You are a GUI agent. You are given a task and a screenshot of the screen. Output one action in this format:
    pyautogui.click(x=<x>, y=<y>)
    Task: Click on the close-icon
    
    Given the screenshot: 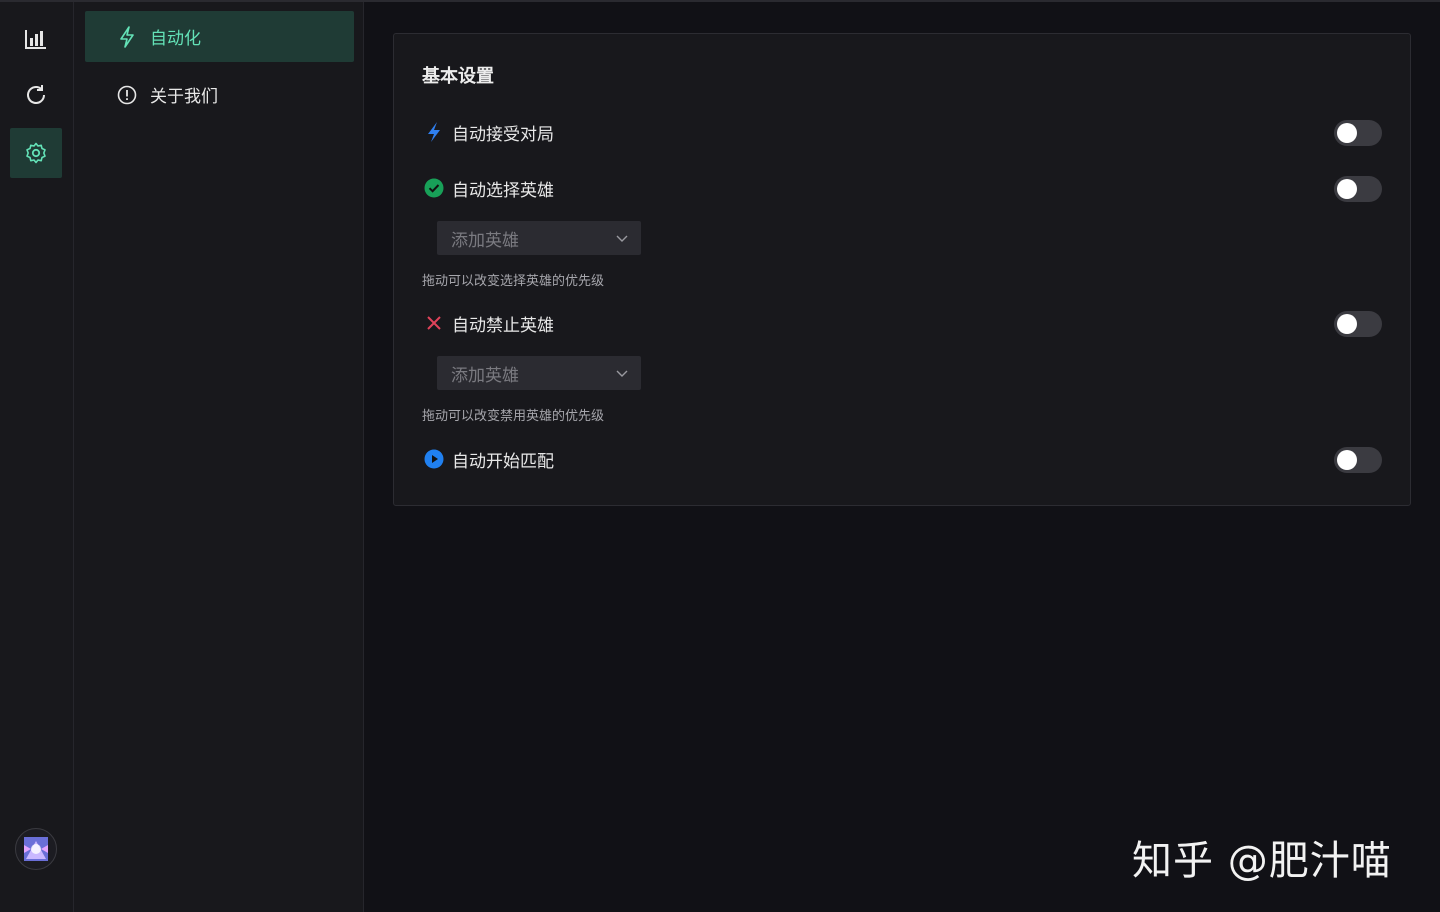 What is the action you would take?
    pyautogui.click(x=434, y=323)
    